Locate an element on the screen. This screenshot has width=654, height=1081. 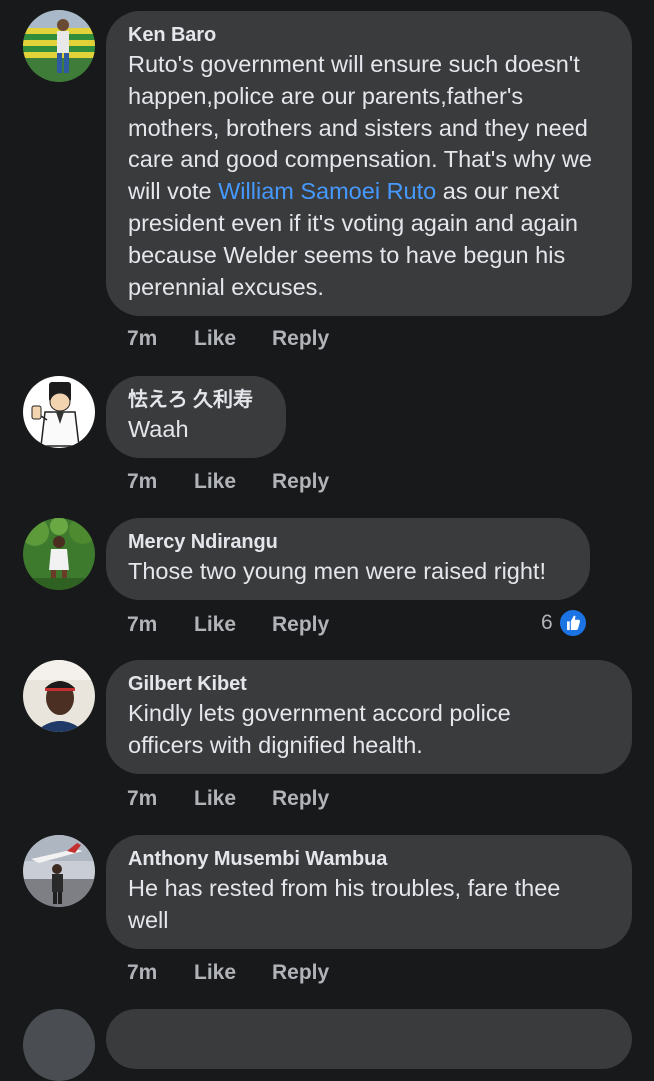
comment-author: Mercy Ndirangu is located at coordinates (348, 542).